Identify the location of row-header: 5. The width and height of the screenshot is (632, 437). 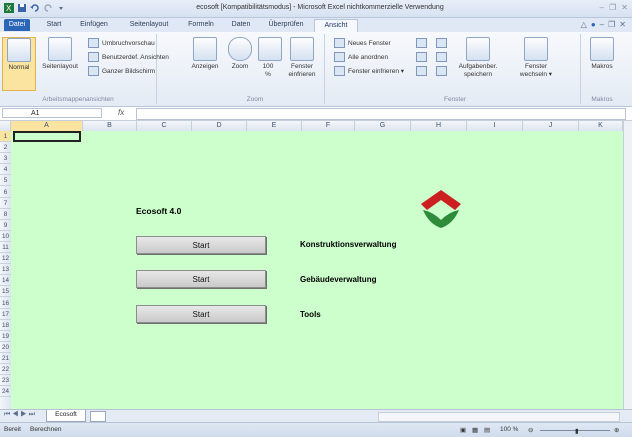
(5, 181).